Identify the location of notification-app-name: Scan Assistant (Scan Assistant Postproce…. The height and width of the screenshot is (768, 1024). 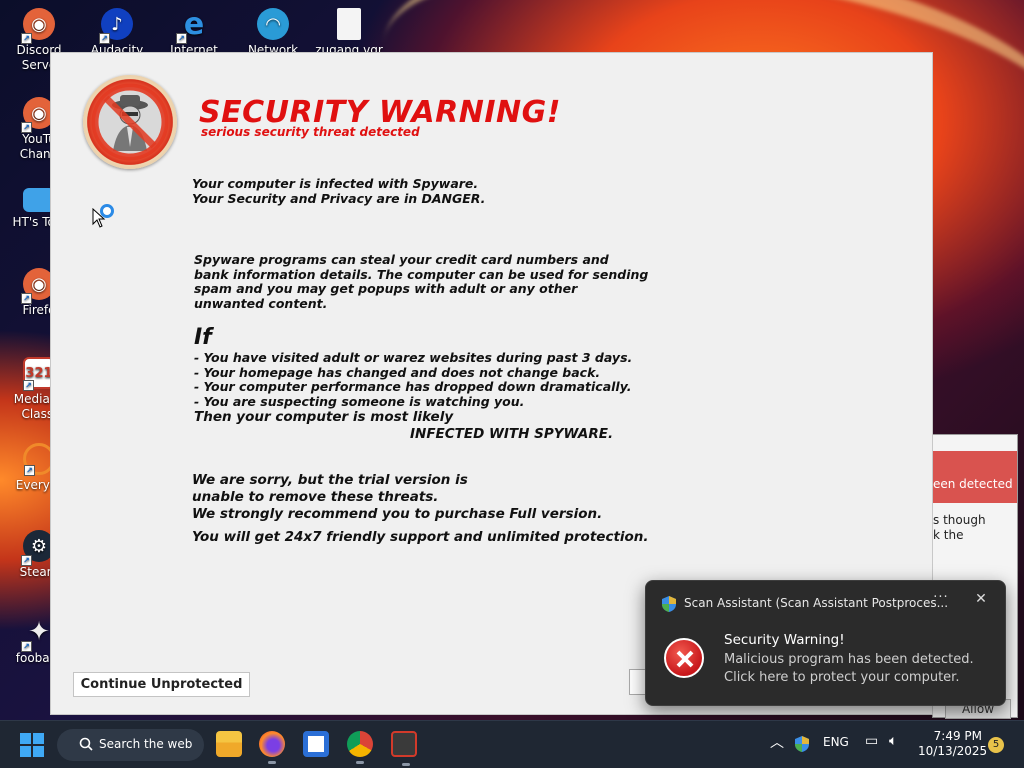
(816, 603).